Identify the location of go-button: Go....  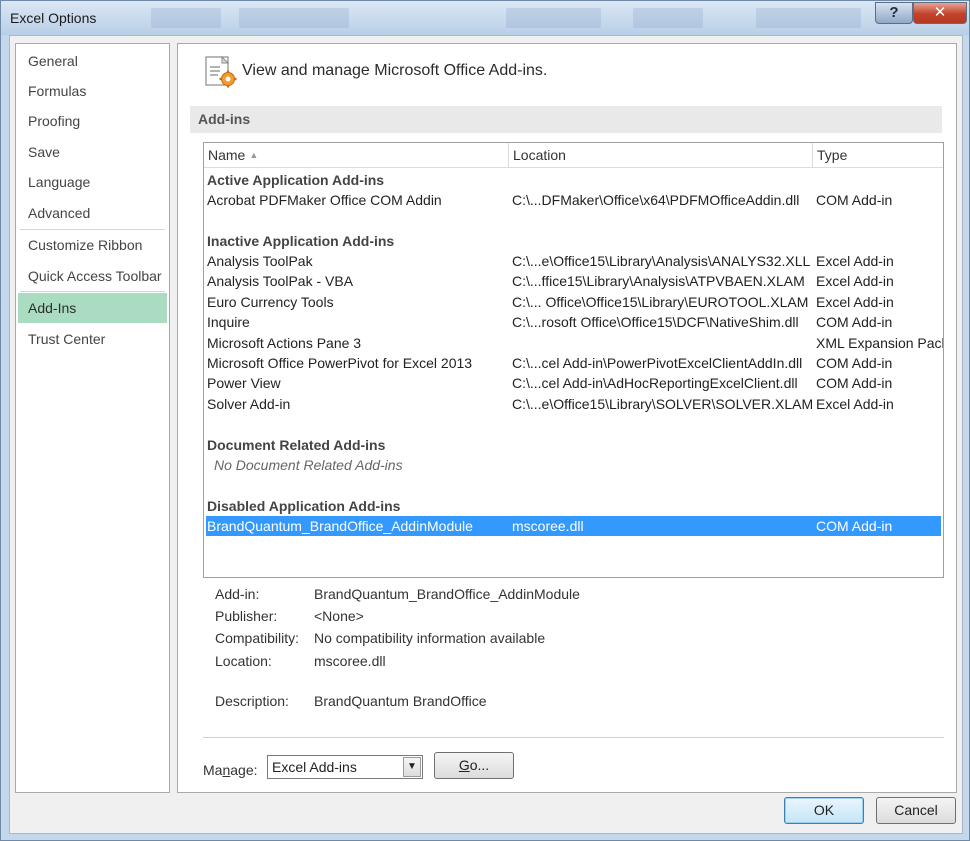
(474, 765).